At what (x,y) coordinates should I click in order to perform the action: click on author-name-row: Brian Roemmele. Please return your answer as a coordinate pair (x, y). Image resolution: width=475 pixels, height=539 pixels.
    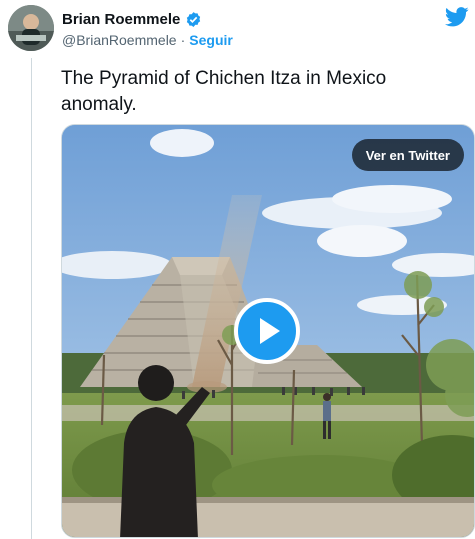
    Looking at the image, I should click on (132, 19).